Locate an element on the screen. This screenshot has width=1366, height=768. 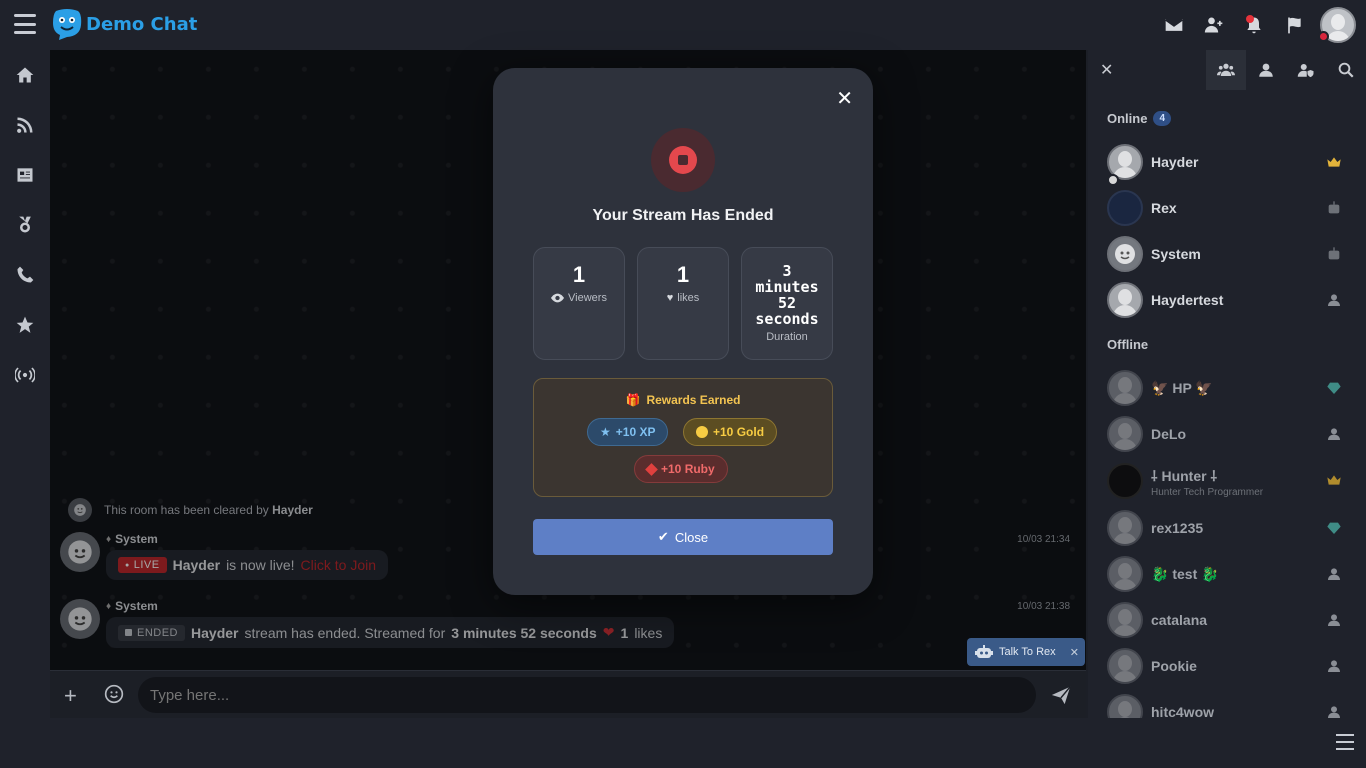
talk-to-rex-button: Talk To Rex ✕ is located at coordinates (1026, 652).